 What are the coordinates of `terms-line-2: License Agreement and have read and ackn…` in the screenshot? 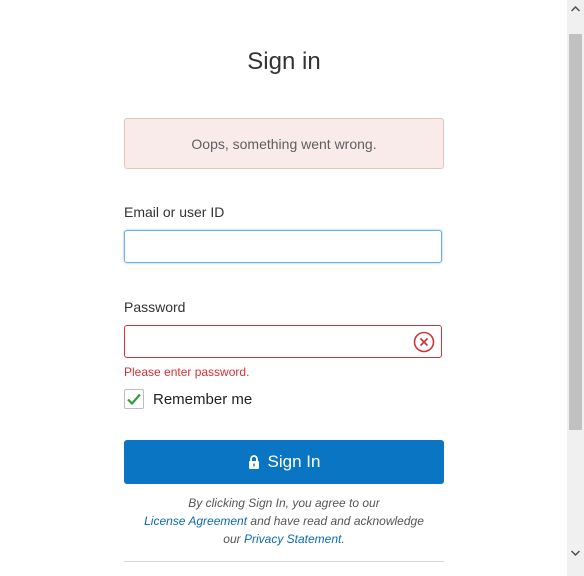 It's located at (284, 521).